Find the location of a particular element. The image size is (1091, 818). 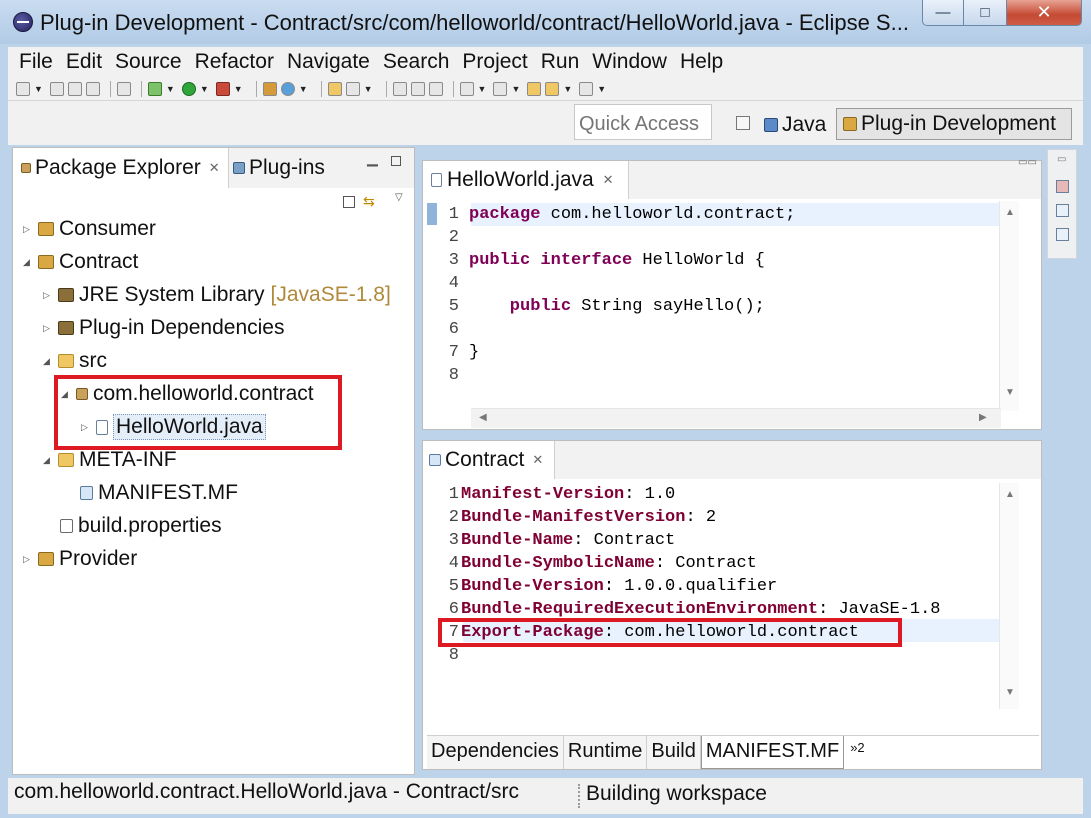

next-annotation-dropdown-icon: ▼ is located at coordinates (482, 89).